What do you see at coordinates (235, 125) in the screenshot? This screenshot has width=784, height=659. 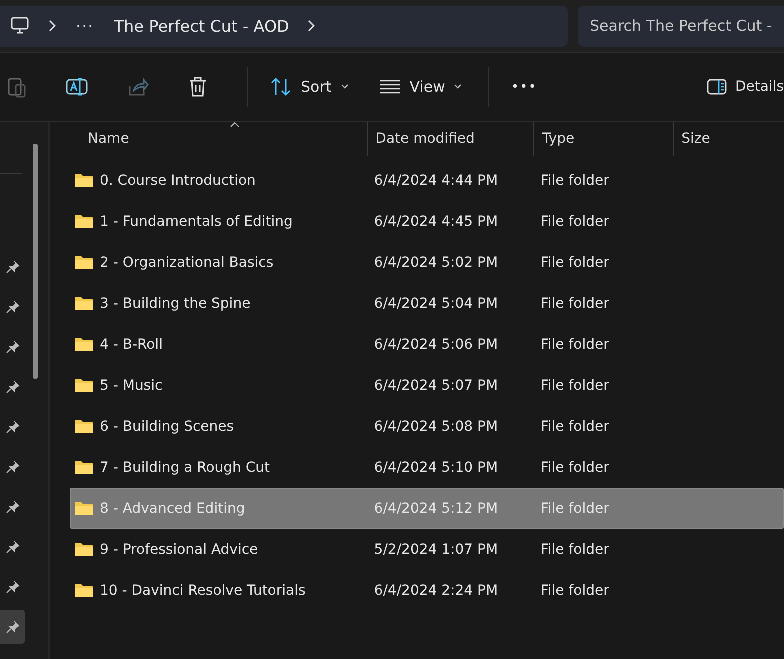 I see `sort-ascending-icon` at bounding box center [235, 125].